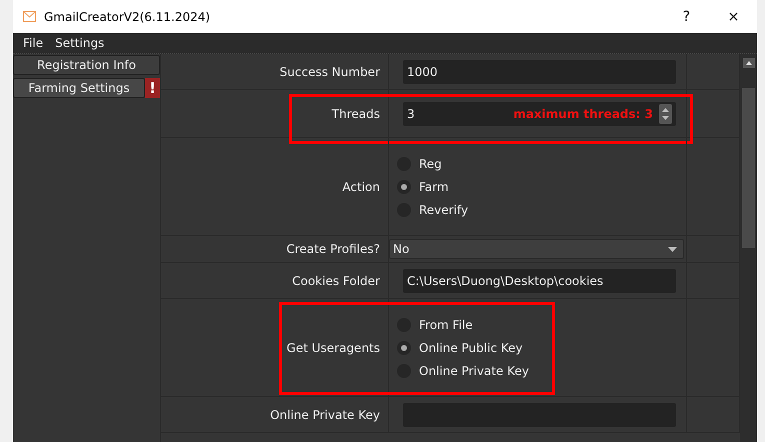  I want to click on caret-icon, so click(672, 249).